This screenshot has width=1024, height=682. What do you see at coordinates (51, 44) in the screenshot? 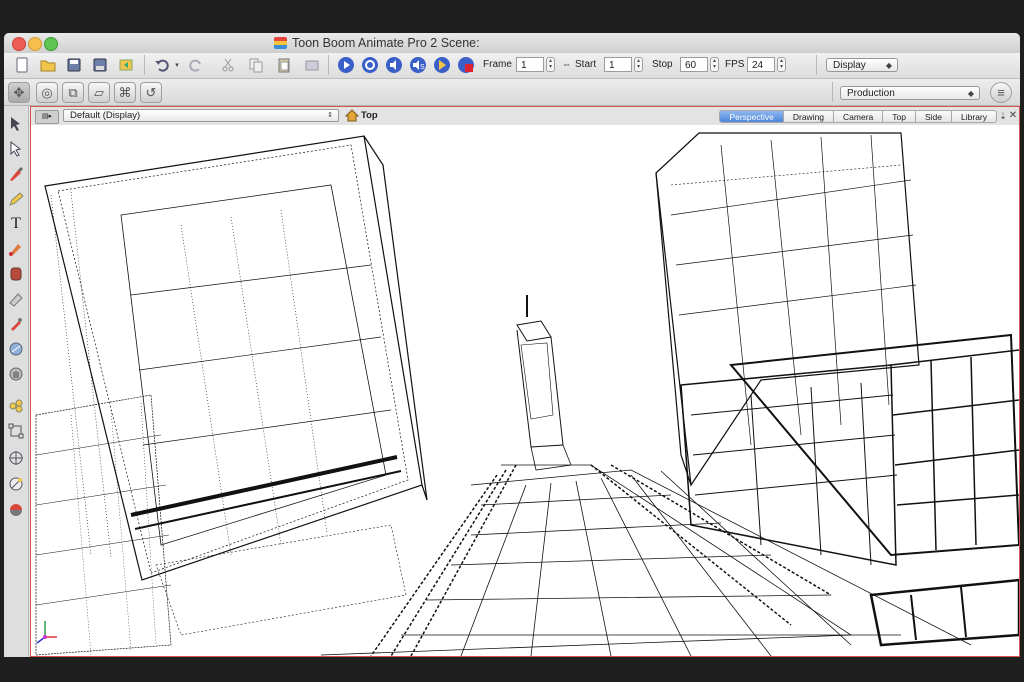
I see `zoom-window-button` at bounding box center [51, 44].